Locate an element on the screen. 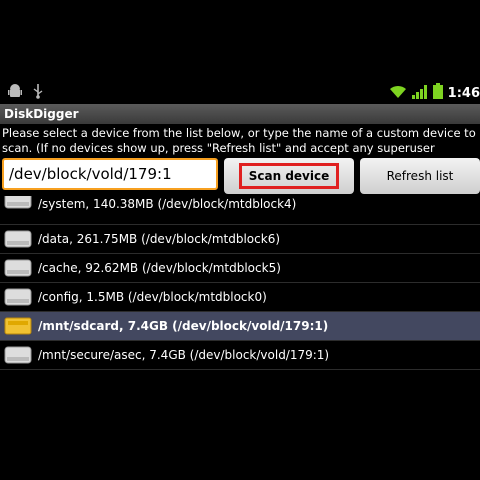 The image size is (480, 480). device-row: /system, 140.38MB (/dev/block/mtdblock4) is located at coordinates (240, 210).